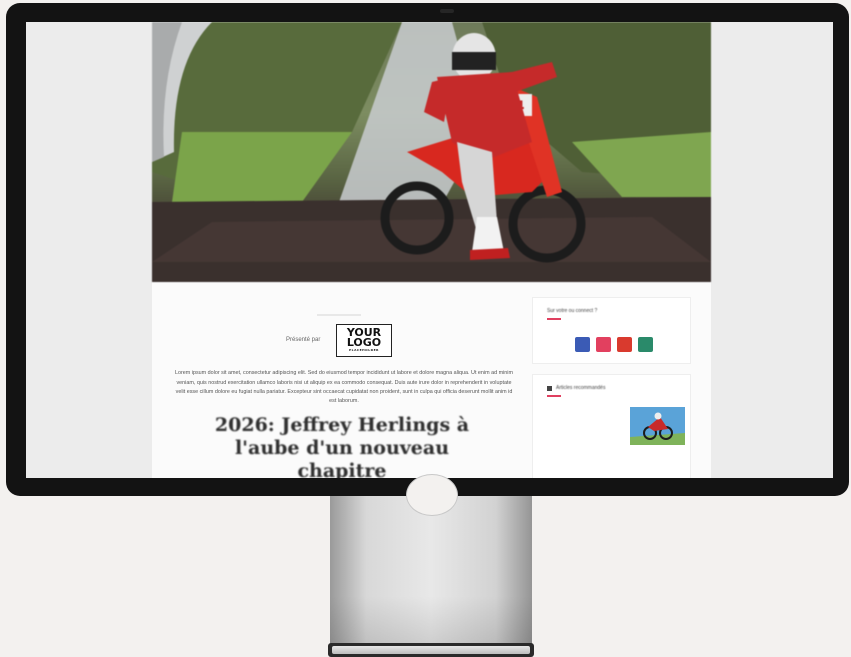  I want to click on social-card-title: Sur votre ou connect ?, so click(572, 311).